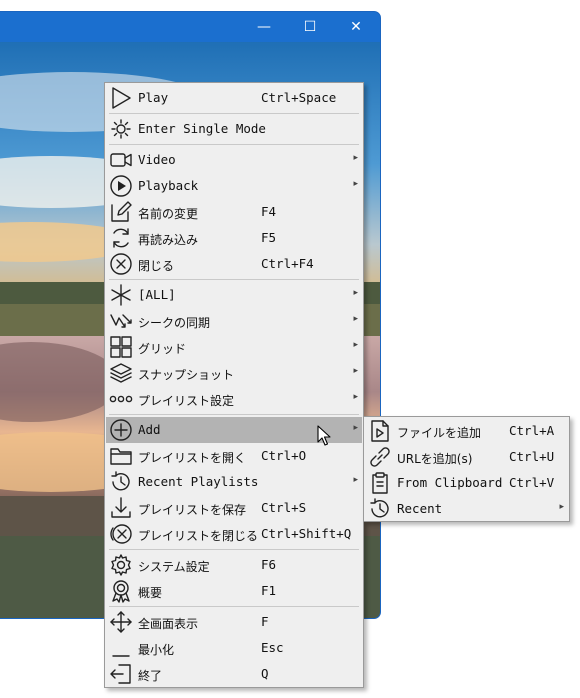 The height and width of the screenshot is (698, 580). Describe the element at coordinates (198, 481) in the screenshot. I see `menu-item-label: Recent Playlists` at that location.